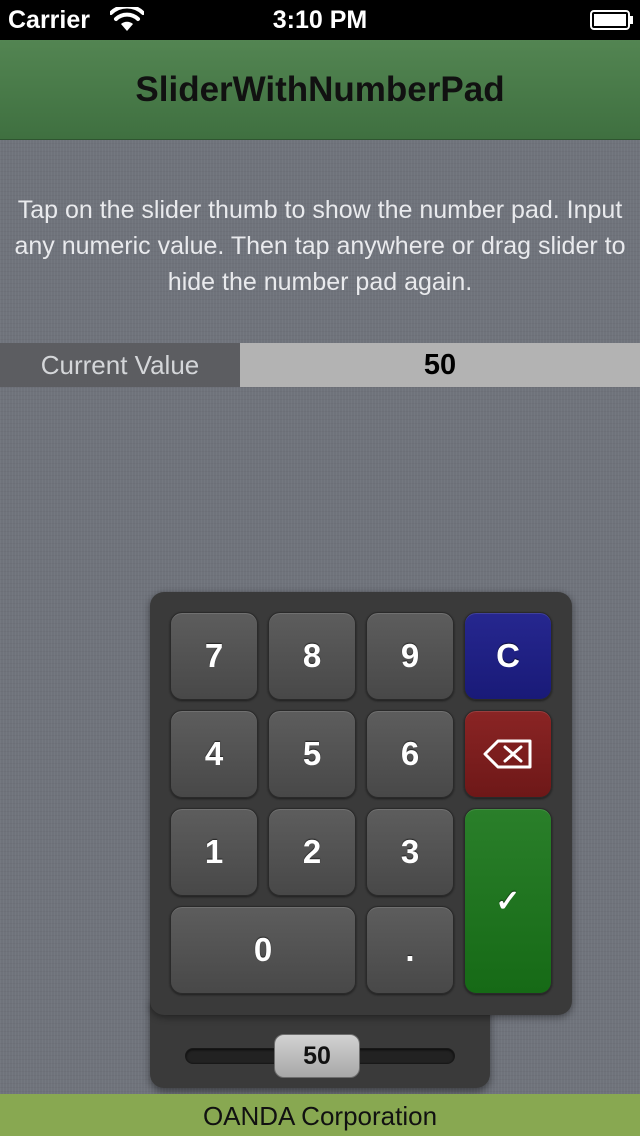 This screenshot has width=640, height=1136. What do you see at coordinates (508, 901) in the screenshot?
I see `done-button: ✓` at bounding box center [508, 901].